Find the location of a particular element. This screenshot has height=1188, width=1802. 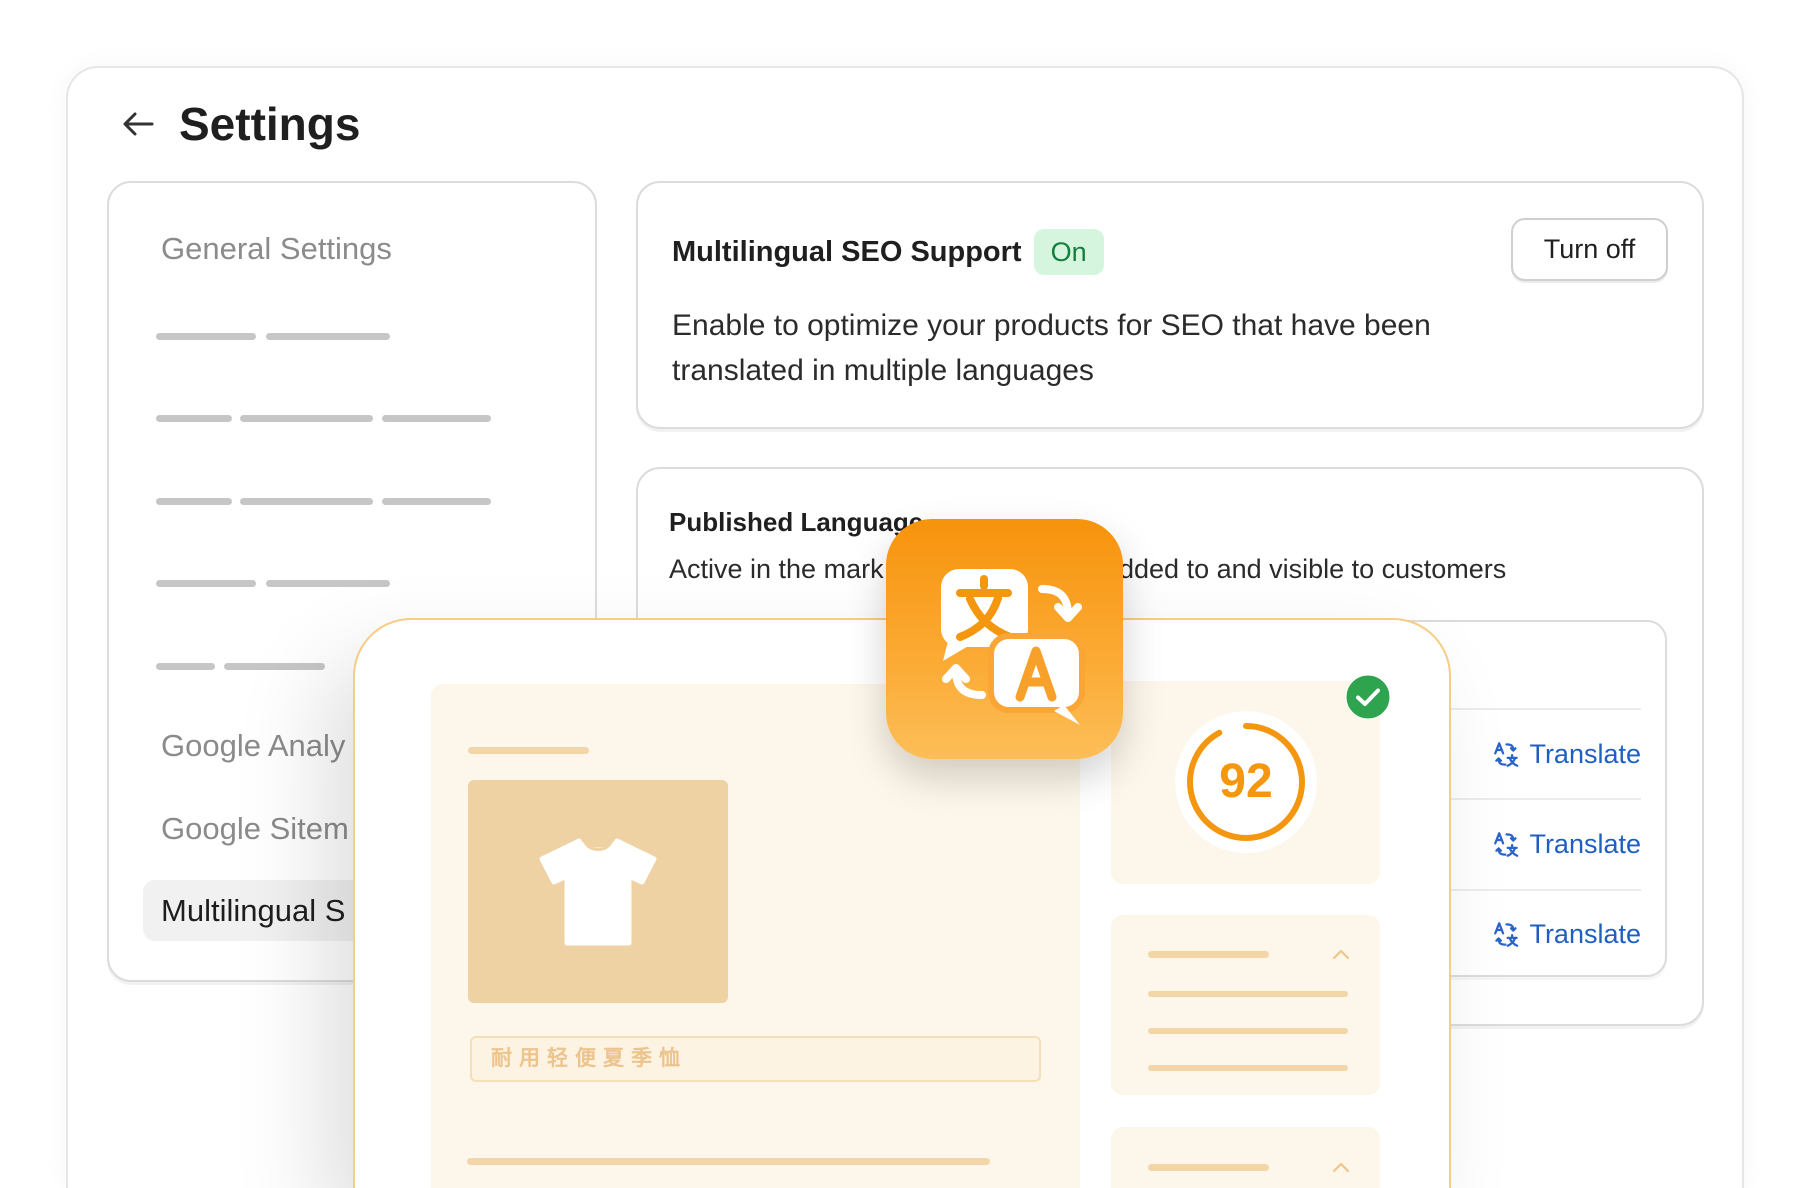

published-language-subtitle: Active in the mark is located at coordinates (776, 569).